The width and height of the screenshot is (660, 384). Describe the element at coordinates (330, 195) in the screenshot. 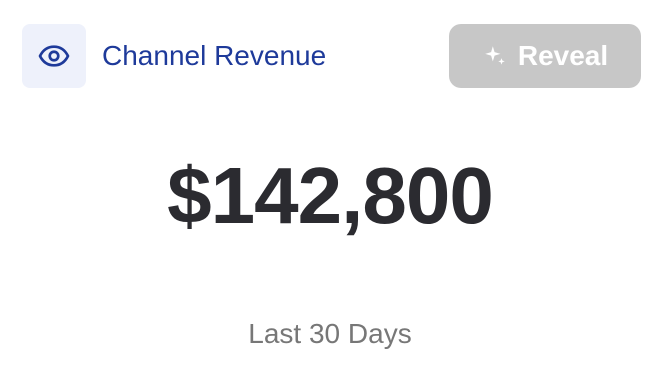

I see `revenue-value: $142,800` at that location.